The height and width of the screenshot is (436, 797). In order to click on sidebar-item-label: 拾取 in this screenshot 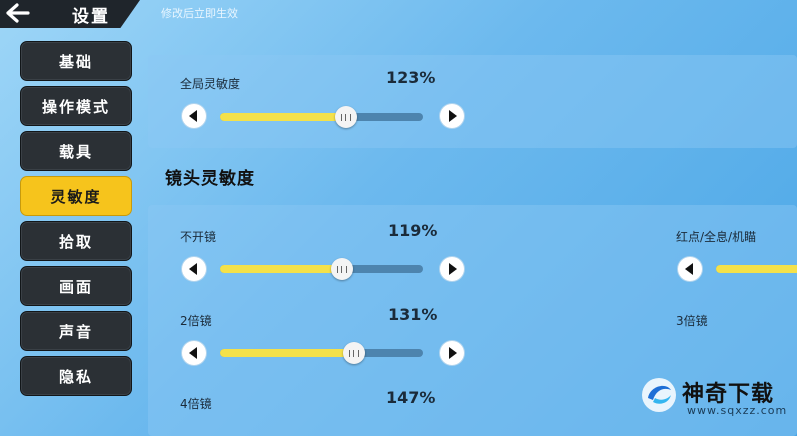, I will do `click(75, 241)`.